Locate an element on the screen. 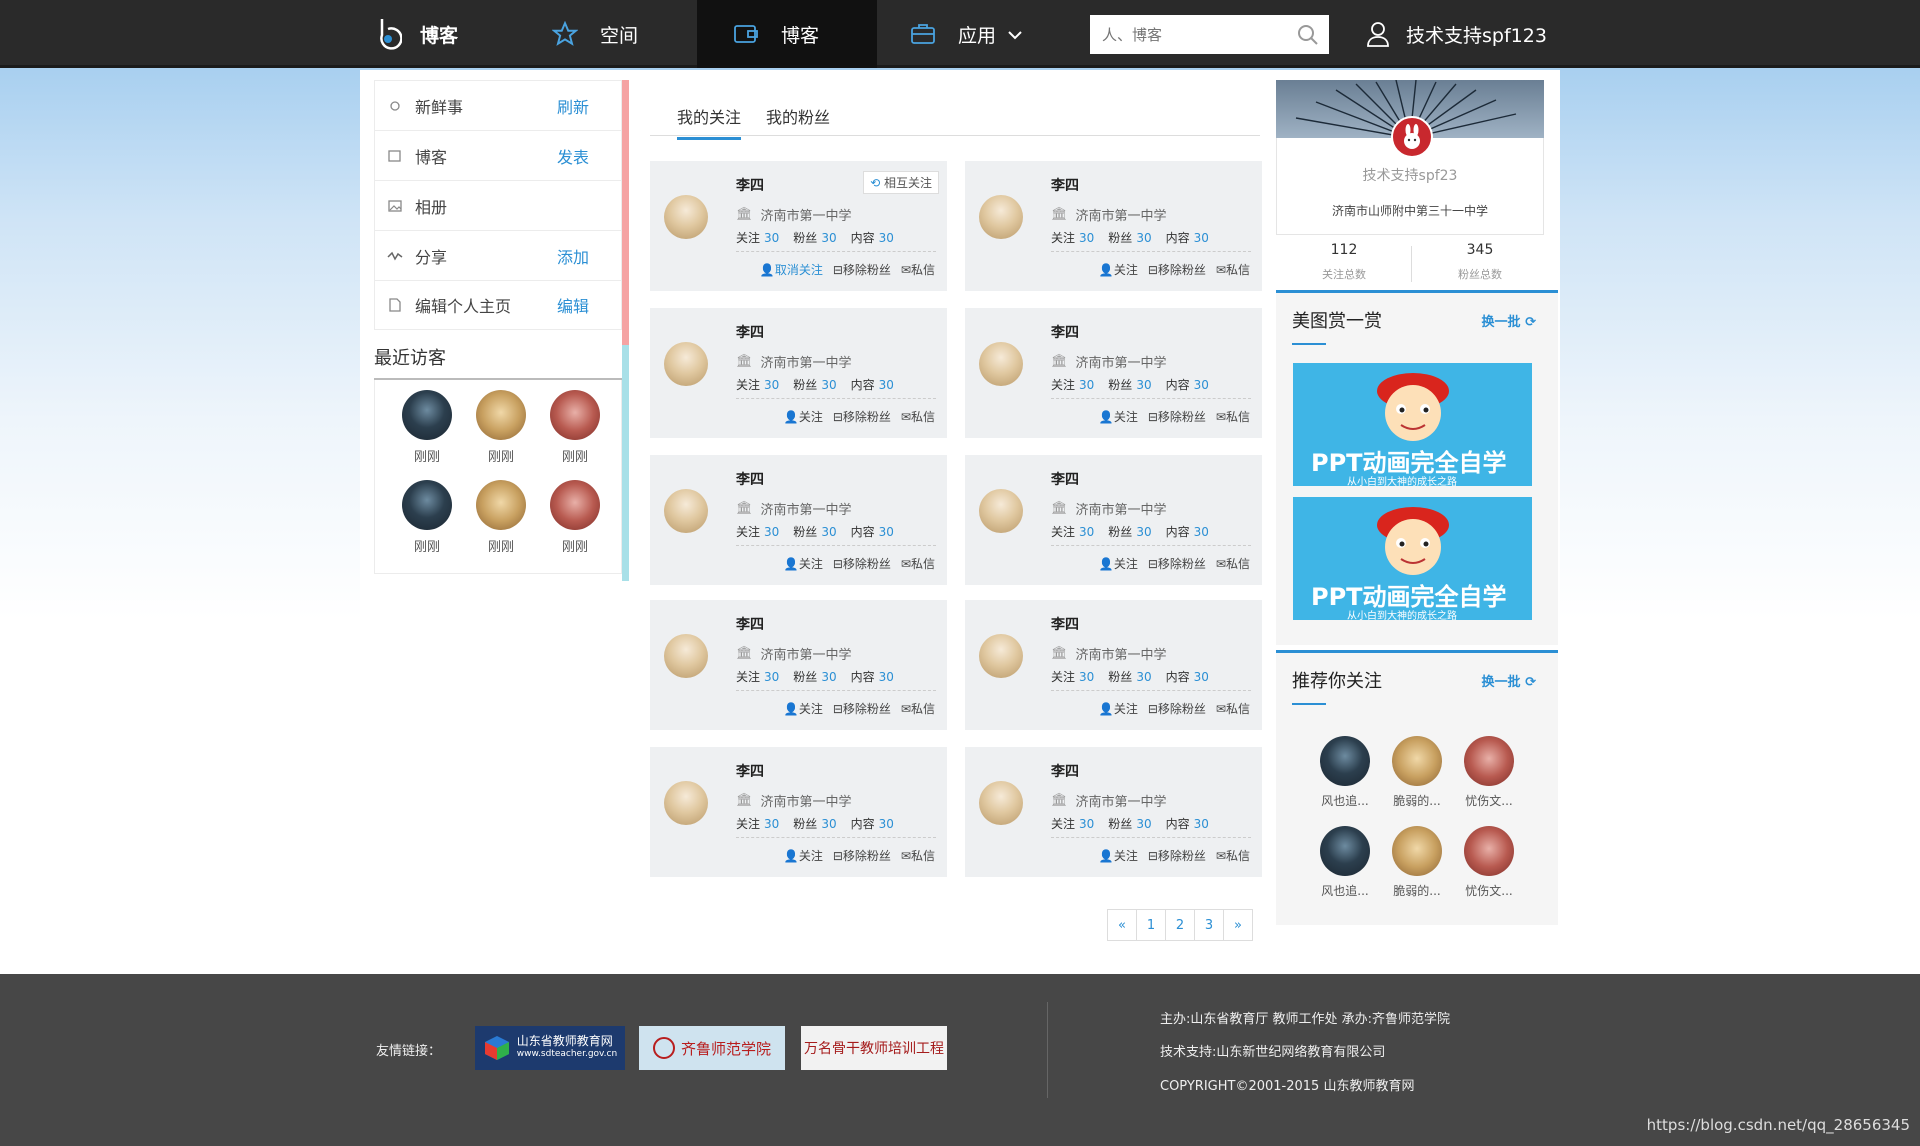 The width and height of the screenshot is (1920, 1146). menu-item-news: 新鲜事 刷新 is located at coordinates (498, 105).